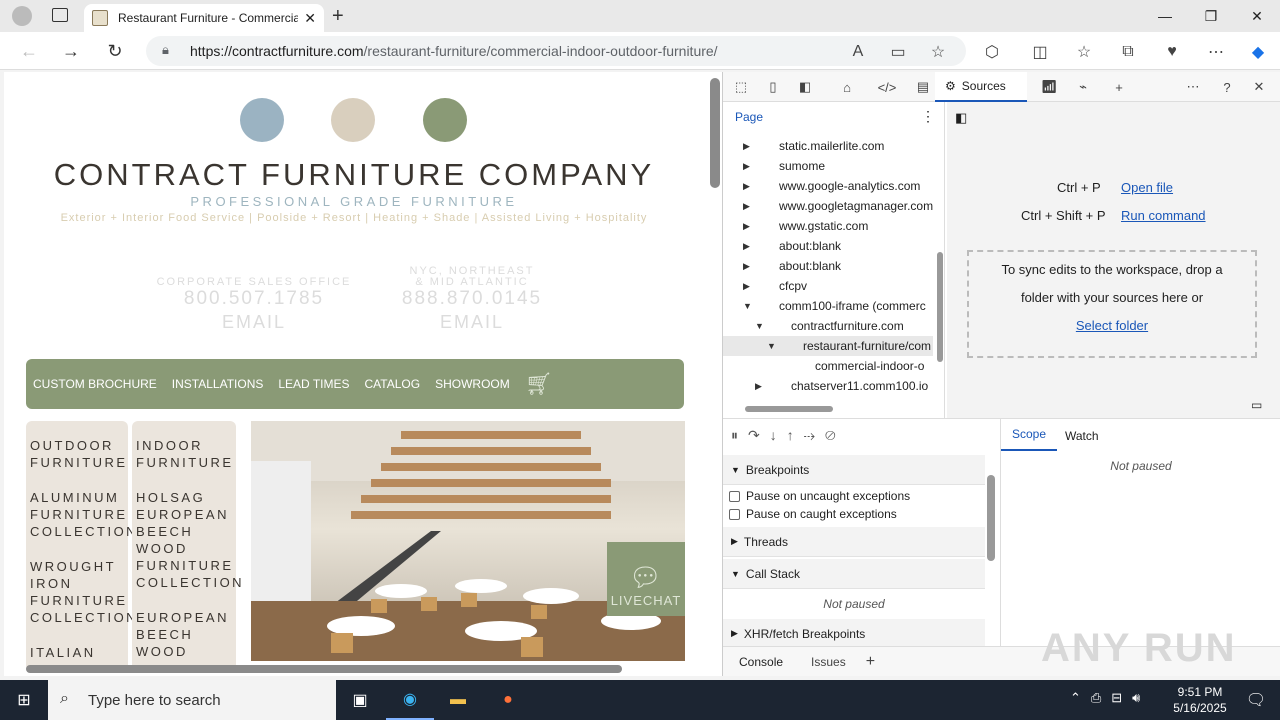 Image resolution: width=1280 pixels, height=720 pixels. What do you see at coordinates (1257, 16) in the screenshot?
I see `close-window-button: ✕` at bounding box center [1257, 16].